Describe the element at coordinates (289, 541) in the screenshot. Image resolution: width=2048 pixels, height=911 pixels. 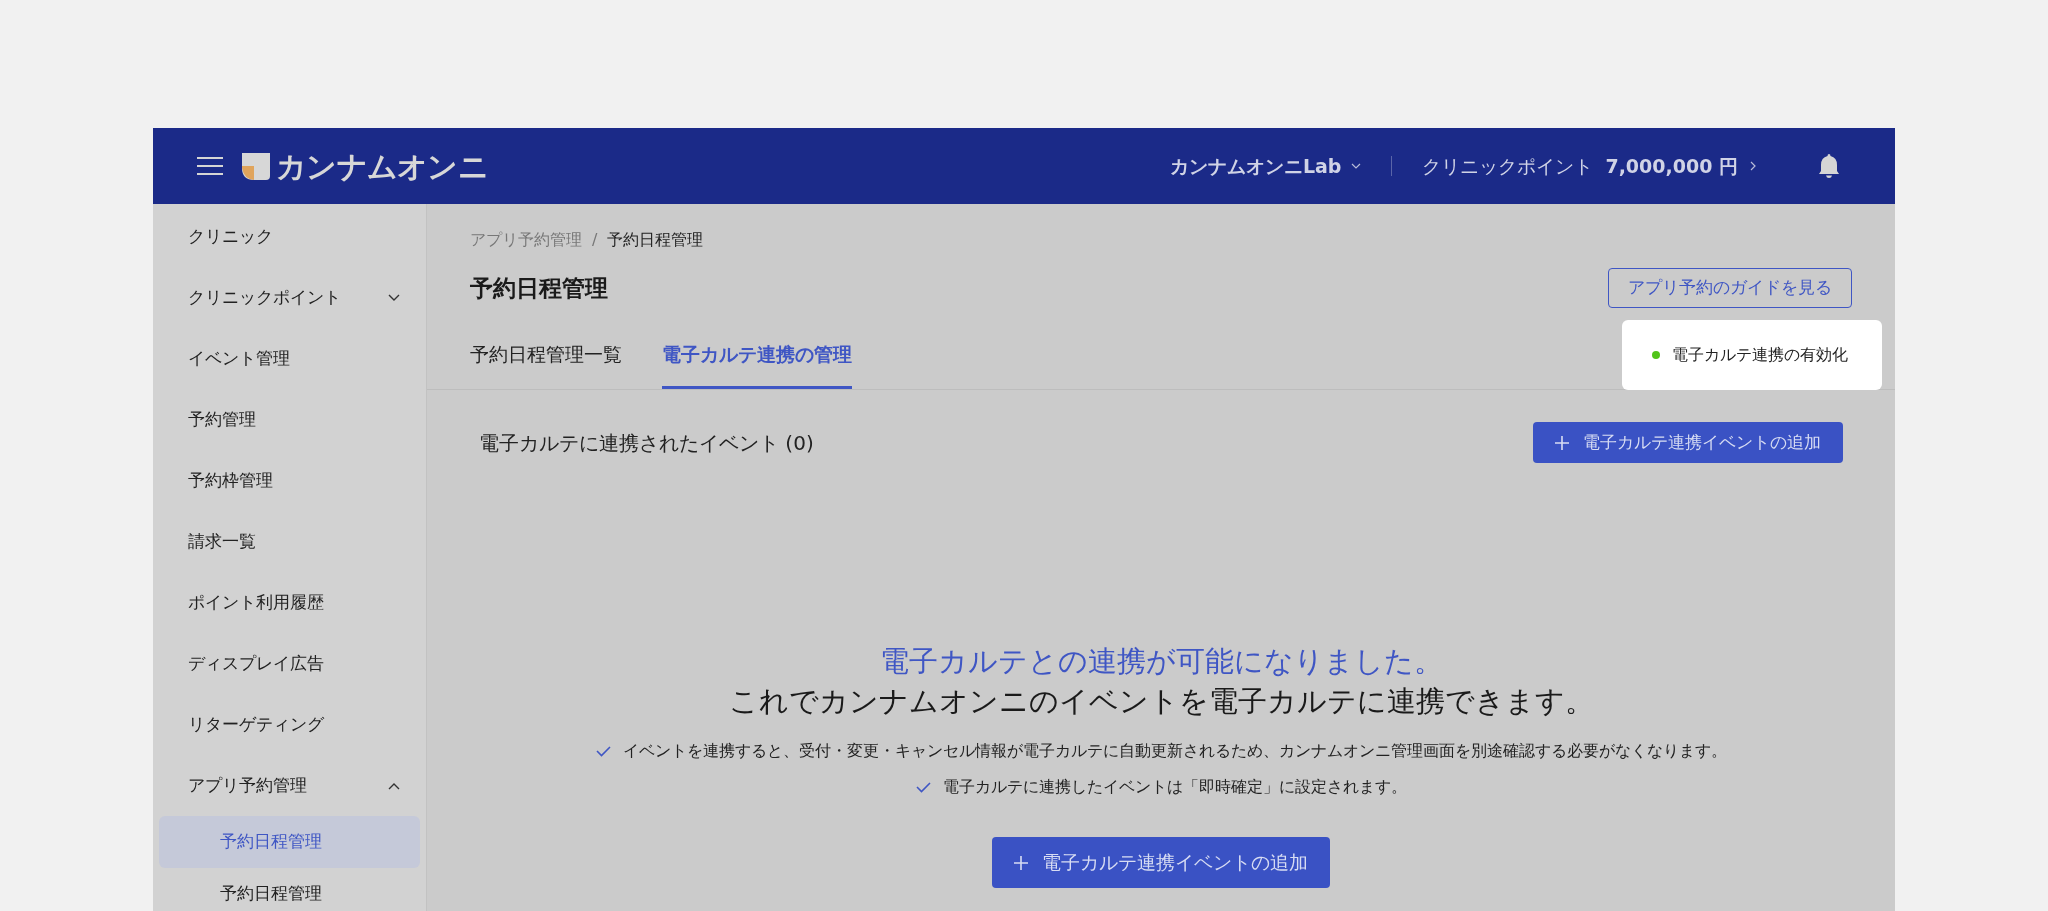
I see `sidebar-item: 請求一覧` at that location.